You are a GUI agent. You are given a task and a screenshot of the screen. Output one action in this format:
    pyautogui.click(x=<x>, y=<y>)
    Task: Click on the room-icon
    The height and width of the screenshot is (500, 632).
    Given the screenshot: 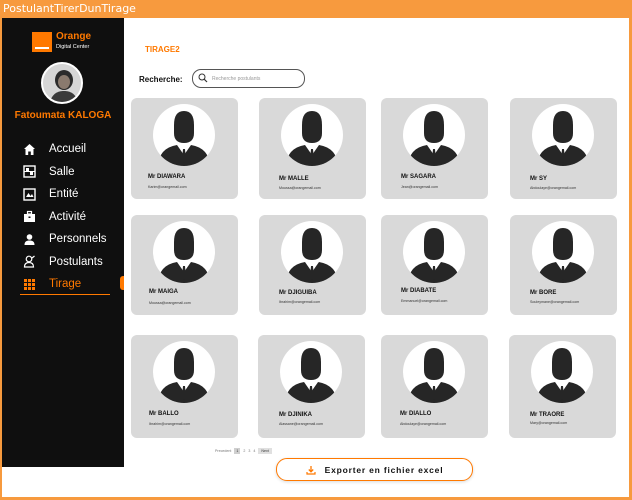 What is the action you would take?
    pyautogui.click(x=29, y=171)
    